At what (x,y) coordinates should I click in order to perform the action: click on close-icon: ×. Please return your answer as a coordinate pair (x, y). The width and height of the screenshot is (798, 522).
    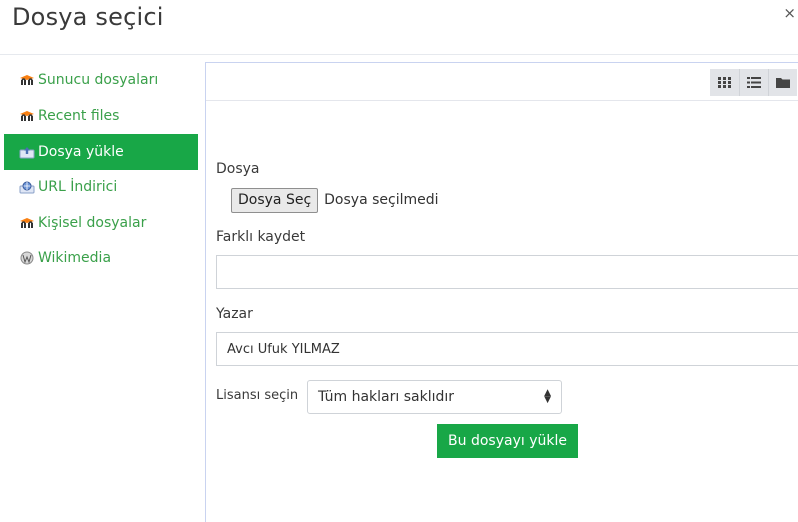
    Looking at the image, I should click on (789, 13).